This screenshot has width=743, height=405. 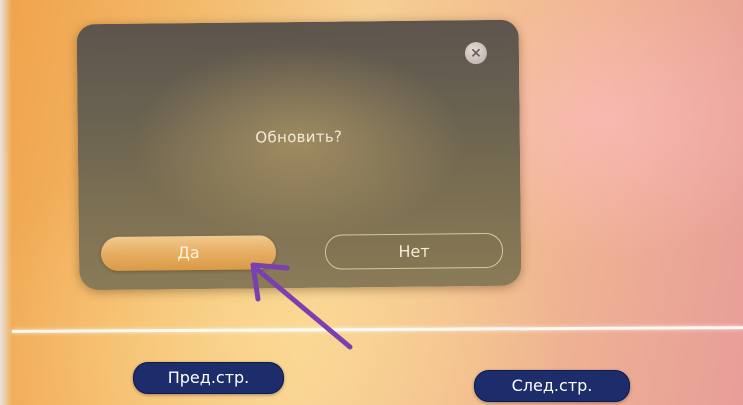 What do you see at coordinates (6, 202) in the screenshot?
I see `screen-bezel` at bounding box center [6, 202].